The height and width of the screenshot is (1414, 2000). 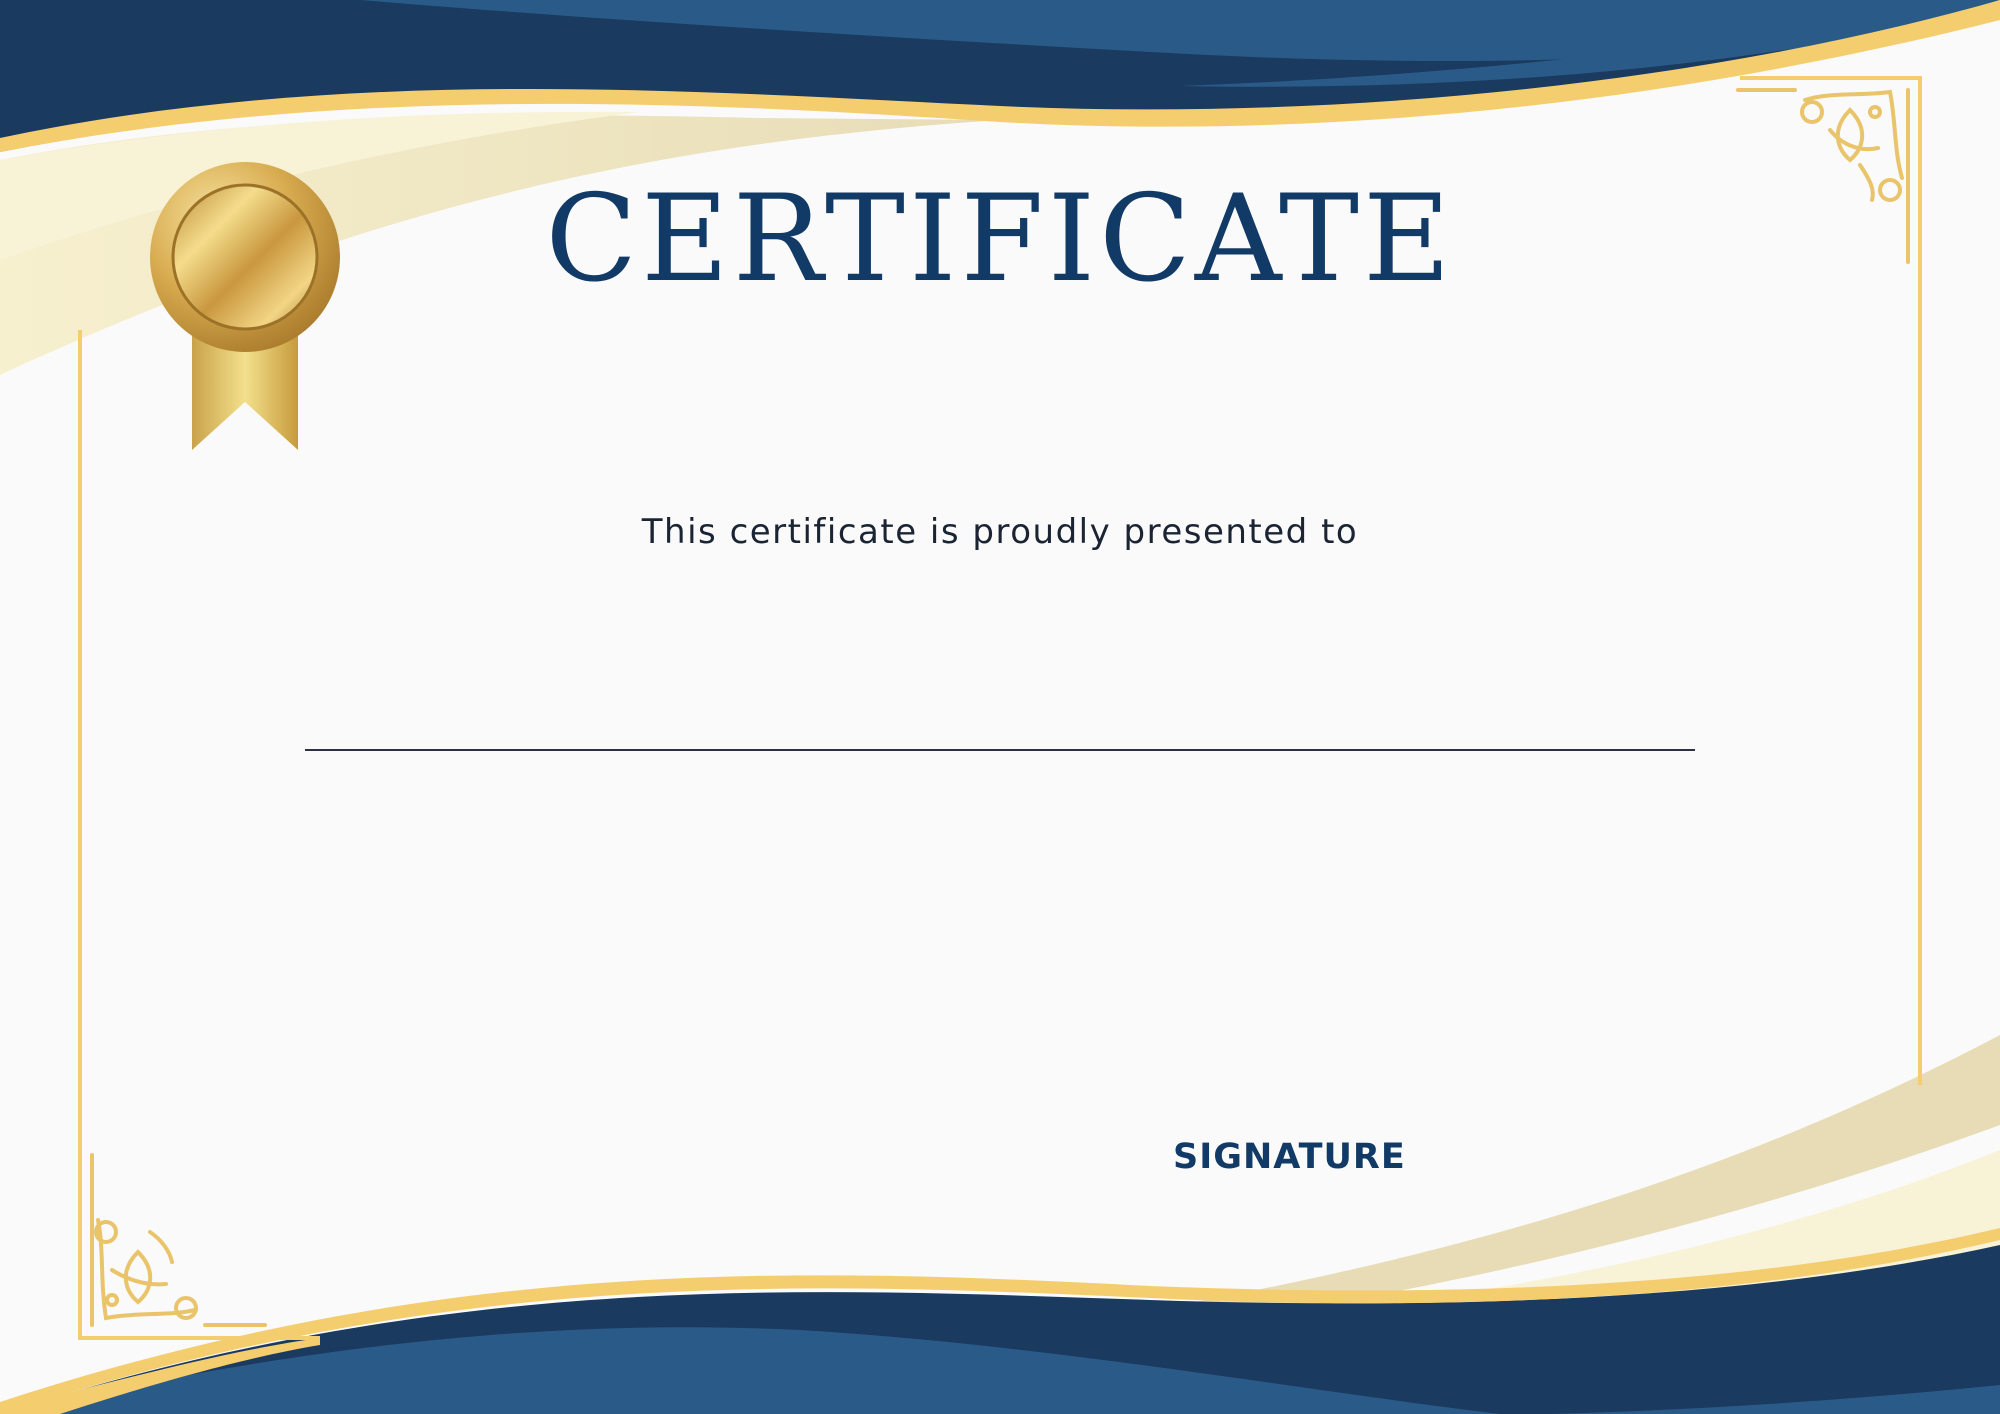 What do you see at coordinates (1000, 532) in the screenshot?
I see `presented-to-text: This certificate is proudly presented to` at bounding box center [1000, 532].